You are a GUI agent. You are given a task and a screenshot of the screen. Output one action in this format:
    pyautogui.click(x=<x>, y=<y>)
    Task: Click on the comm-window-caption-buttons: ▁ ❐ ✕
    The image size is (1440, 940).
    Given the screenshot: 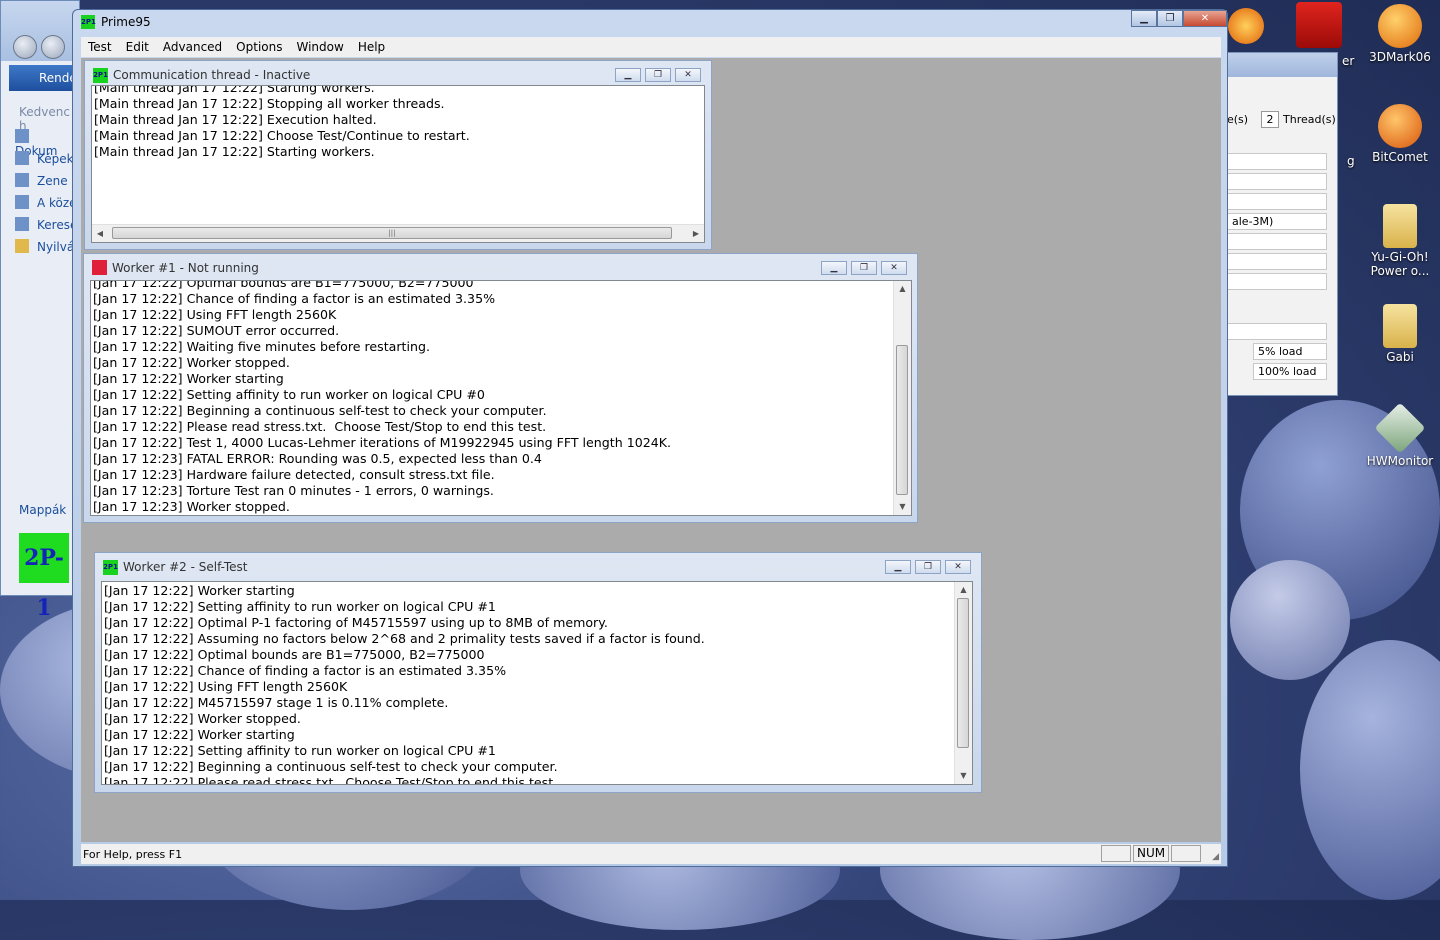 What is the action you would take?
    pyautogui.click(x=658, y=75)
    